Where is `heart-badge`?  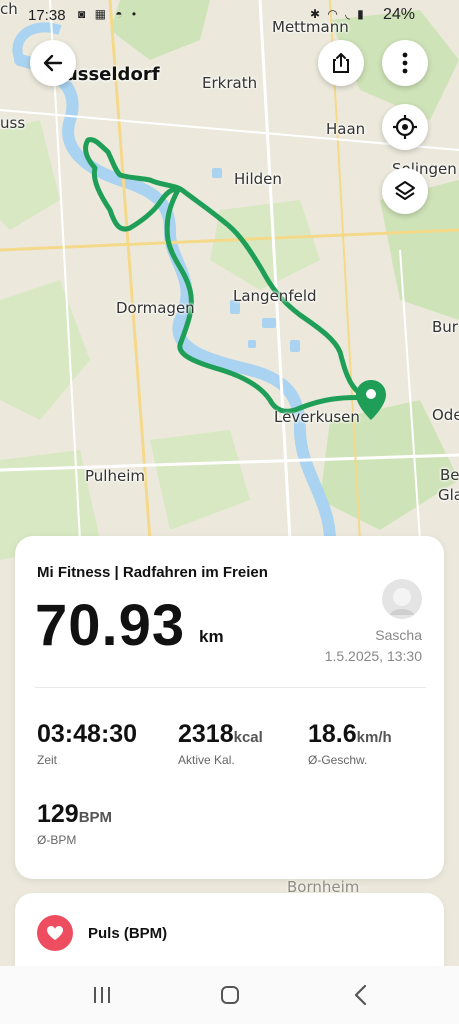 heart-badge is located at coordinates (55, 933).